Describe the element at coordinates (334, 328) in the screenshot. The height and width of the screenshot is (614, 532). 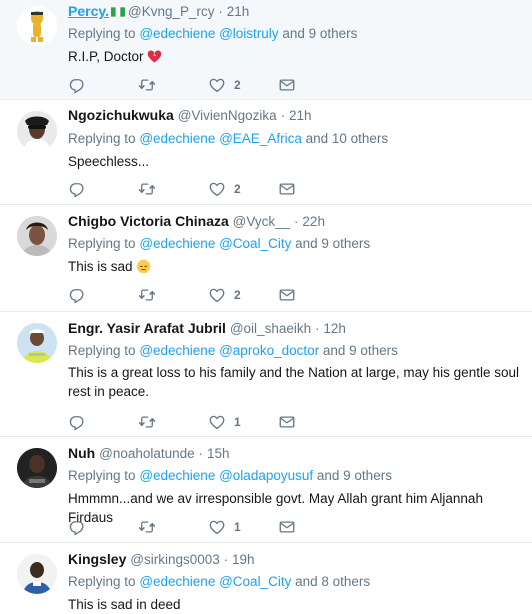
I see `timestamp: 12h` at that location.